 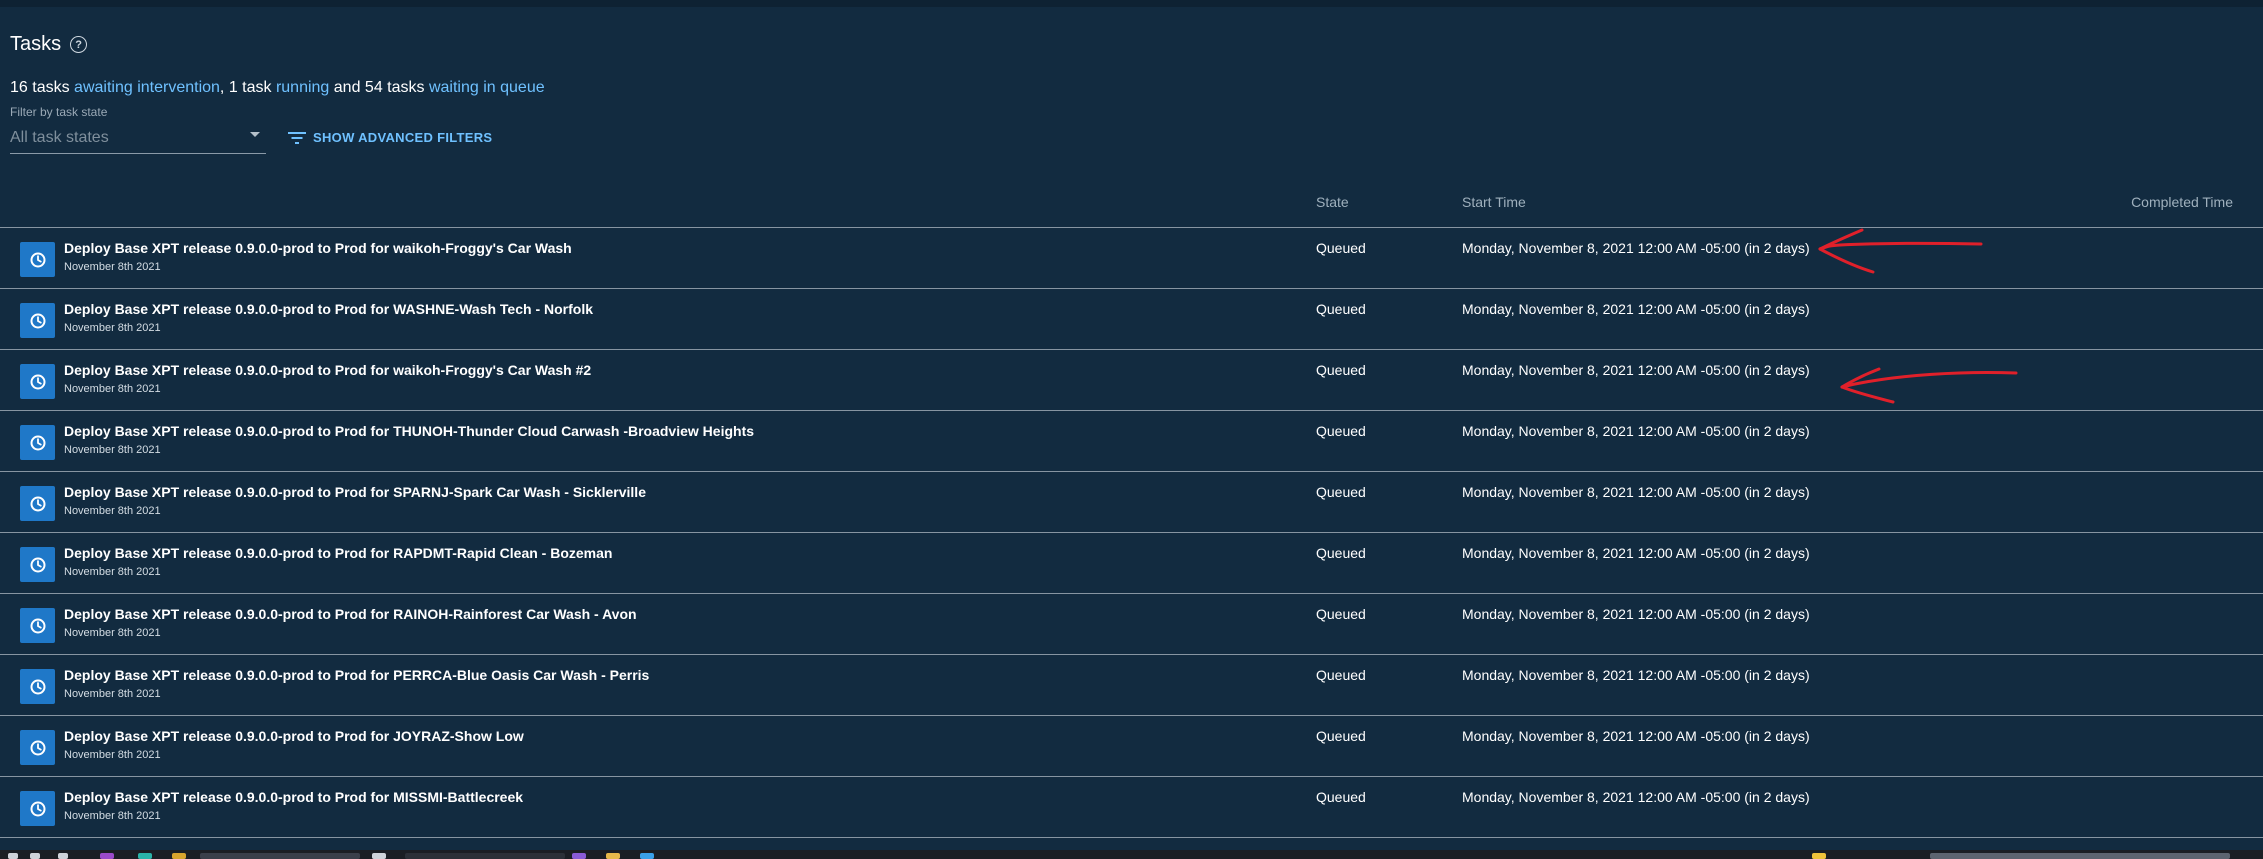 What do you see at coordinates (59, 112) in the screenshot?
I see `filter-label: Filter by task state` at bounding box center [59, 112].